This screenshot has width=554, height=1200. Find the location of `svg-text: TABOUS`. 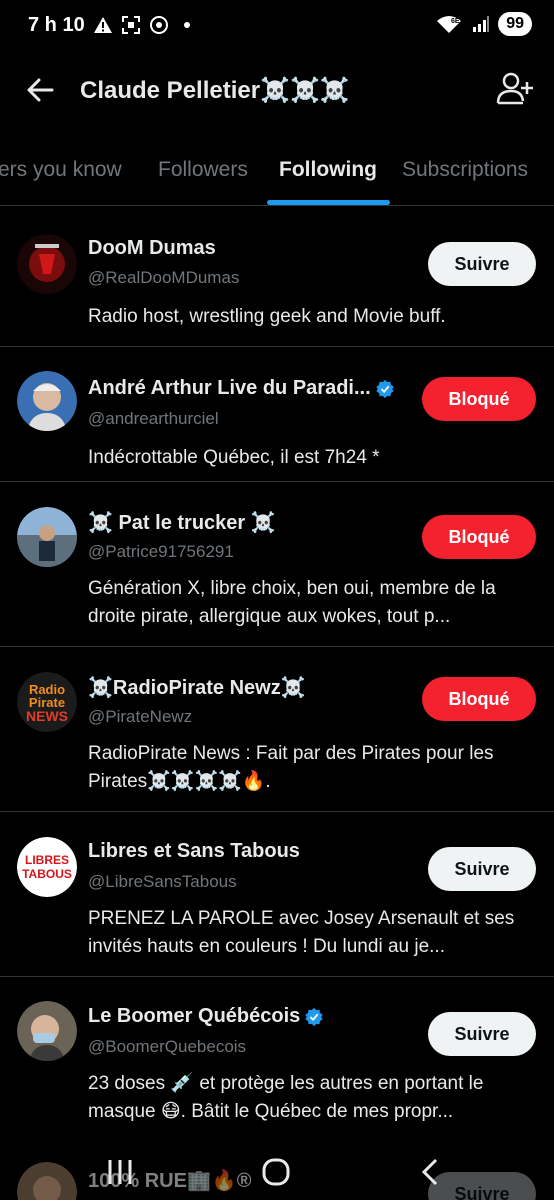

svg-text: TABOUS is located at coordinates (47, 874).